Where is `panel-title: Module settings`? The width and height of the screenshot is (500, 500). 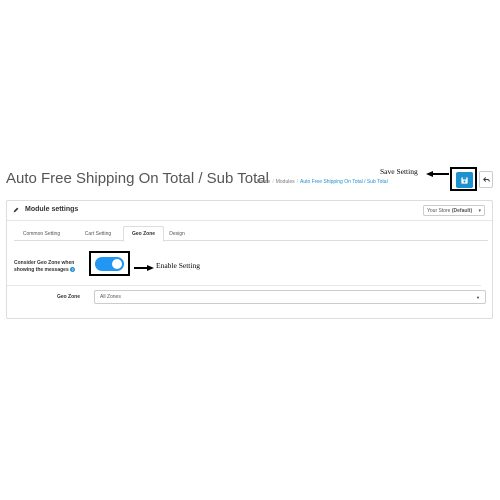
panel-title: Module settings is located at coordinates (45, 209).